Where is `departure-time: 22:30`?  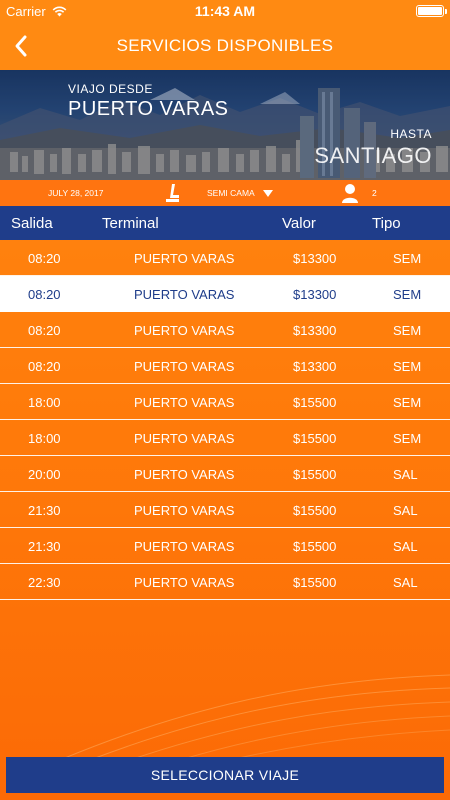
departure-time: 22:30 is located at coordinates (44, 582).